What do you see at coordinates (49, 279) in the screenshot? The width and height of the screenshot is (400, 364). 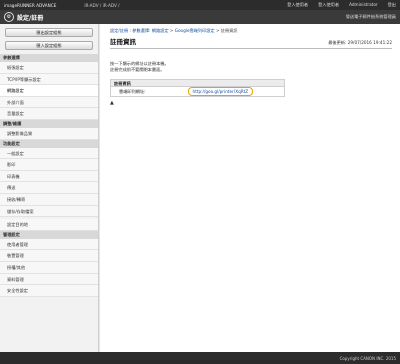 I see `sidebar-item-data-mgmt: 資料管理` at bounding box center [49, 279].